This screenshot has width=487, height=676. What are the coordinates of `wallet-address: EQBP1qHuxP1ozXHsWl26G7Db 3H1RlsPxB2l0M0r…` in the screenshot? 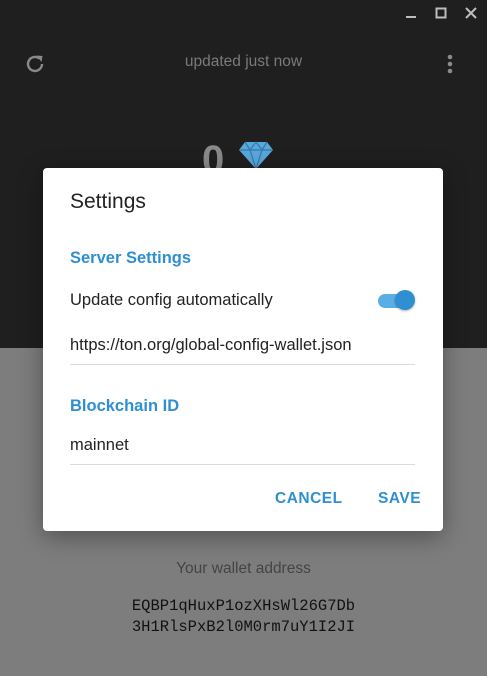 It's located at (243, 617).